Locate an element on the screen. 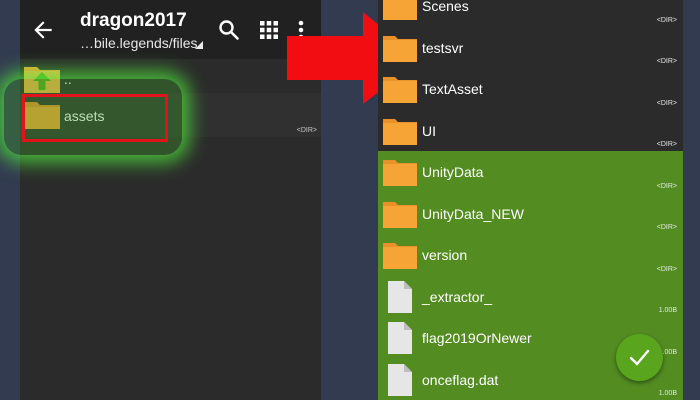 The height and width of the screenshot is (400, 700). list-item-label: TextAsset is located at coordinates (452, 89).